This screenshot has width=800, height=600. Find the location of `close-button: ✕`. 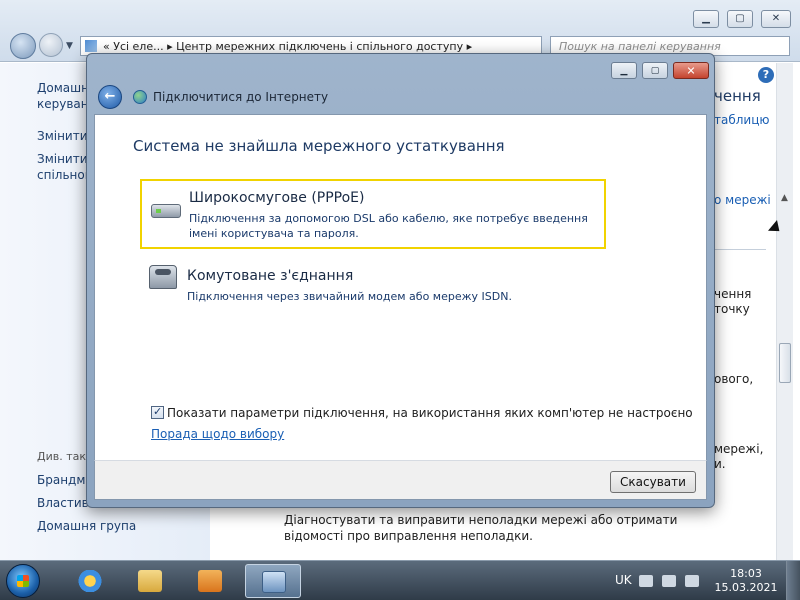

close-button: ✕ is located at coordinates (776, 19).